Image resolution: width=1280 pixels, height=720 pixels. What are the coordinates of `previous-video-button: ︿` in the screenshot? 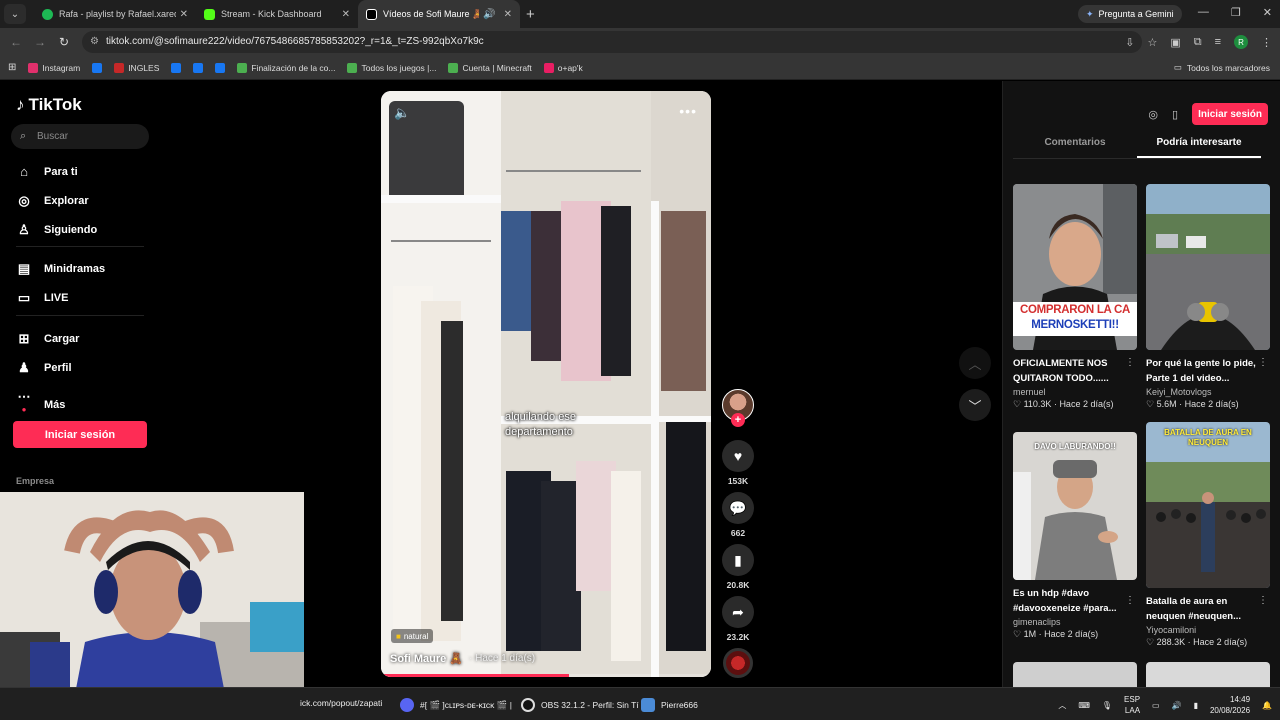 It's located at (975, 363).